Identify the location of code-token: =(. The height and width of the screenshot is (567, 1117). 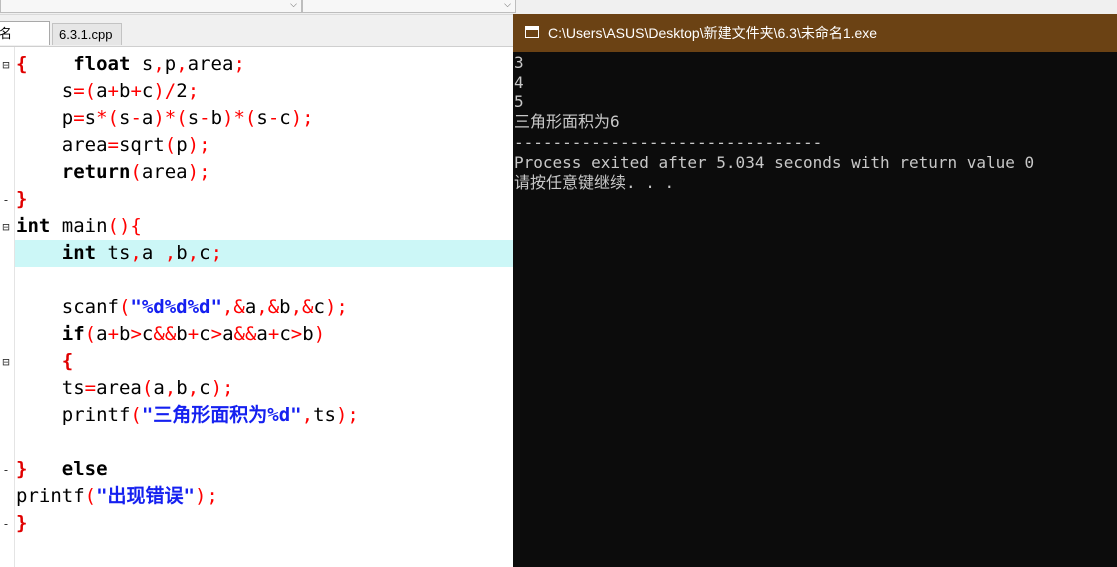
(85, 91).